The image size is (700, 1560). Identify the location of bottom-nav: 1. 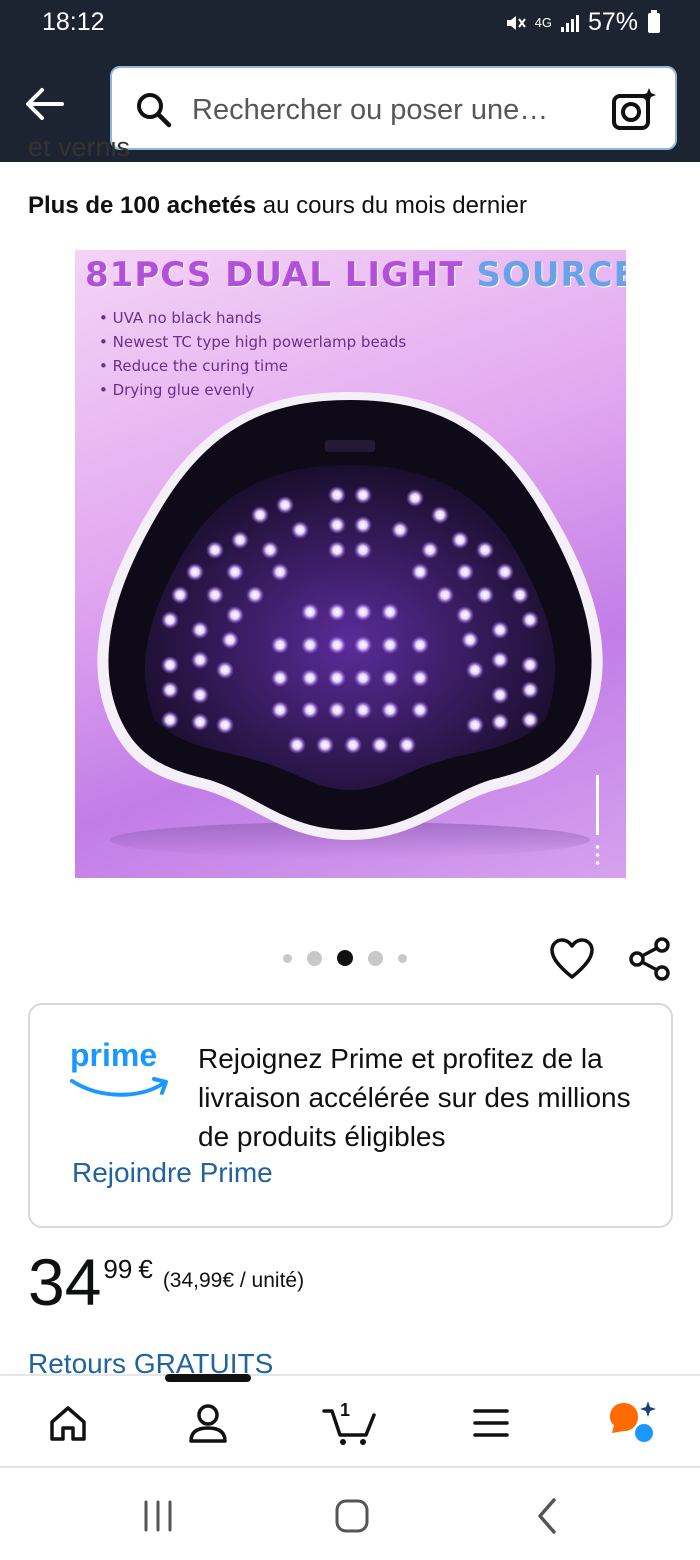
(350, 1421).